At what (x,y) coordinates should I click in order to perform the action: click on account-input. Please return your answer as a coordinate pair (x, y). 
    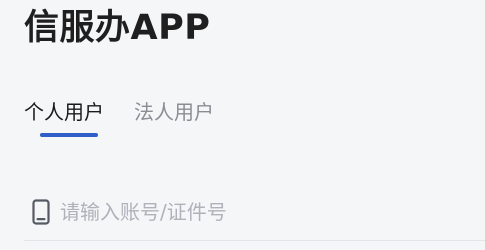
    Looking at the image, I should click on (250, 212).